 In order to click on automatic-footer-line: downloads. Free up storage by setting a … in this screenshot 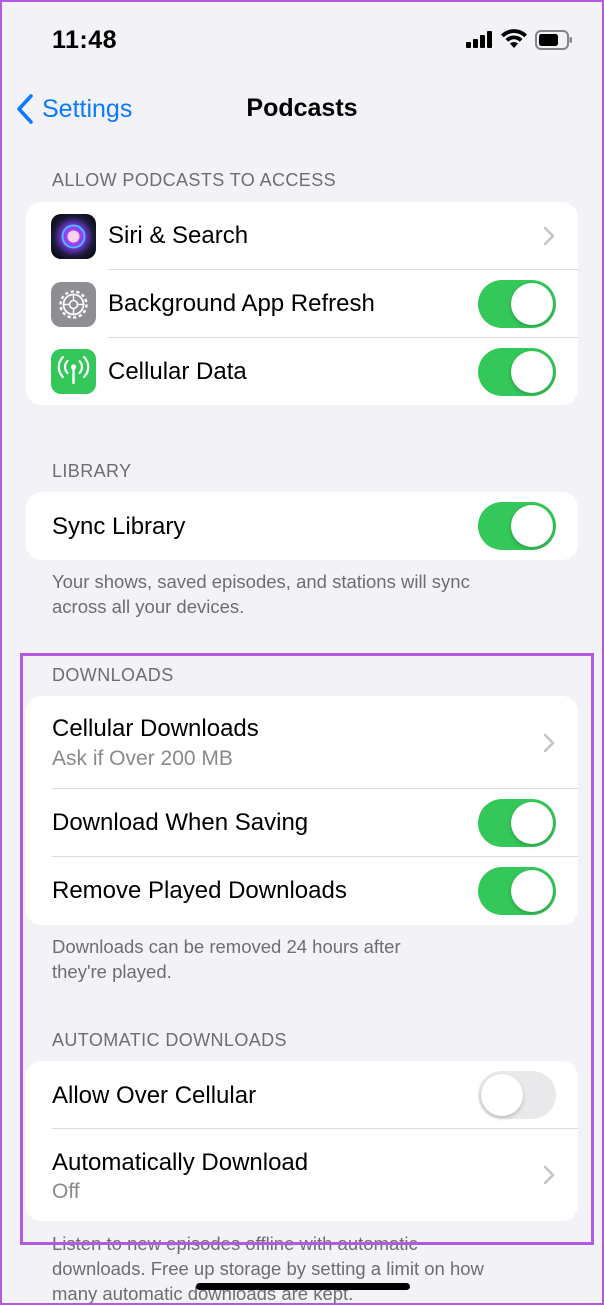, I will do `click(268, 1268)`.